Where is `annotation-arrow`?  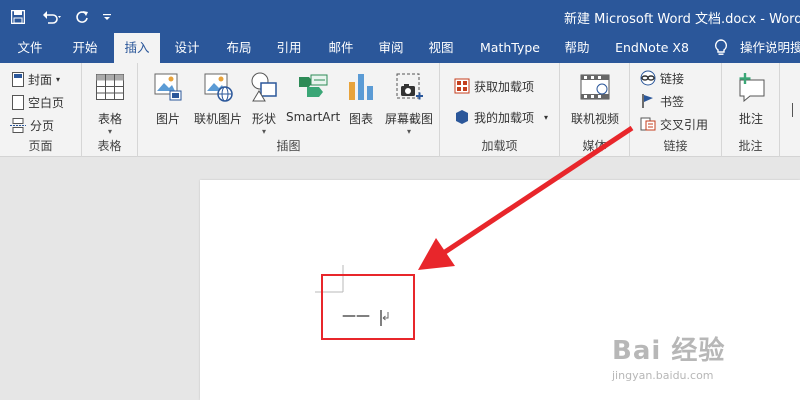 annotation-arrow is located at coordinates (526, 197).